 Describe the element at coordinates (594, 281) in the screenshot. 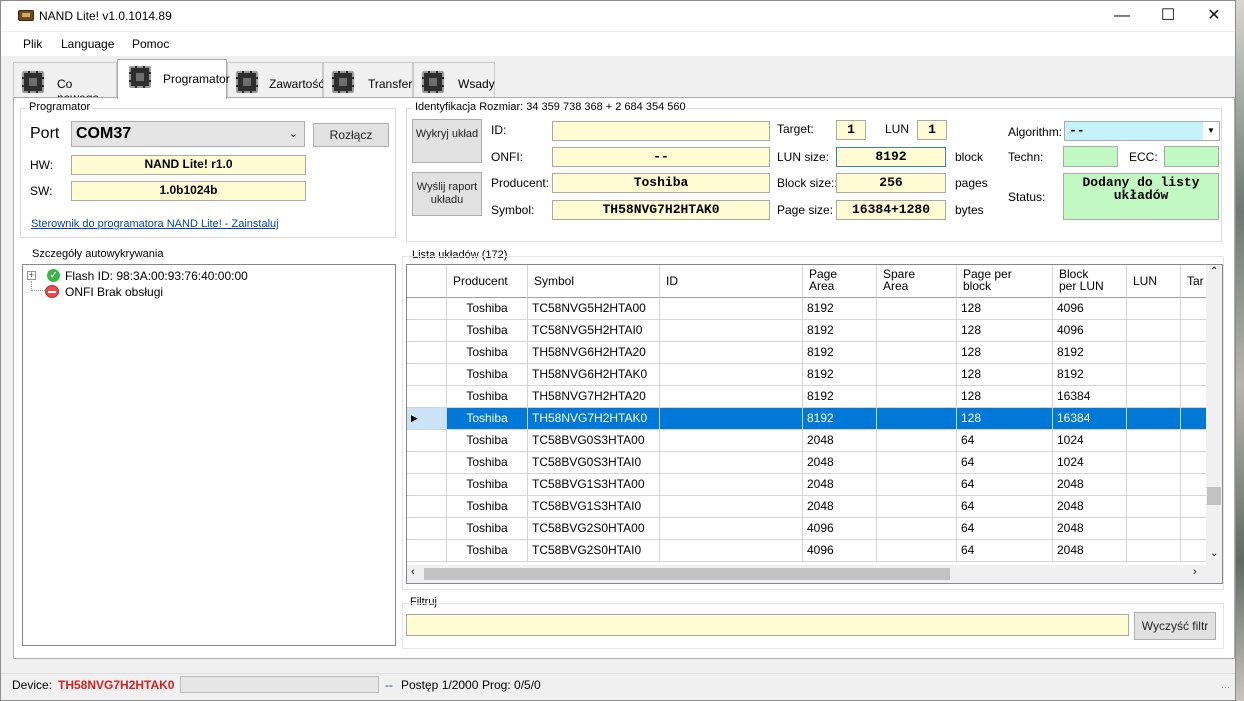

I see `col-symbol: Symbol` at that location.